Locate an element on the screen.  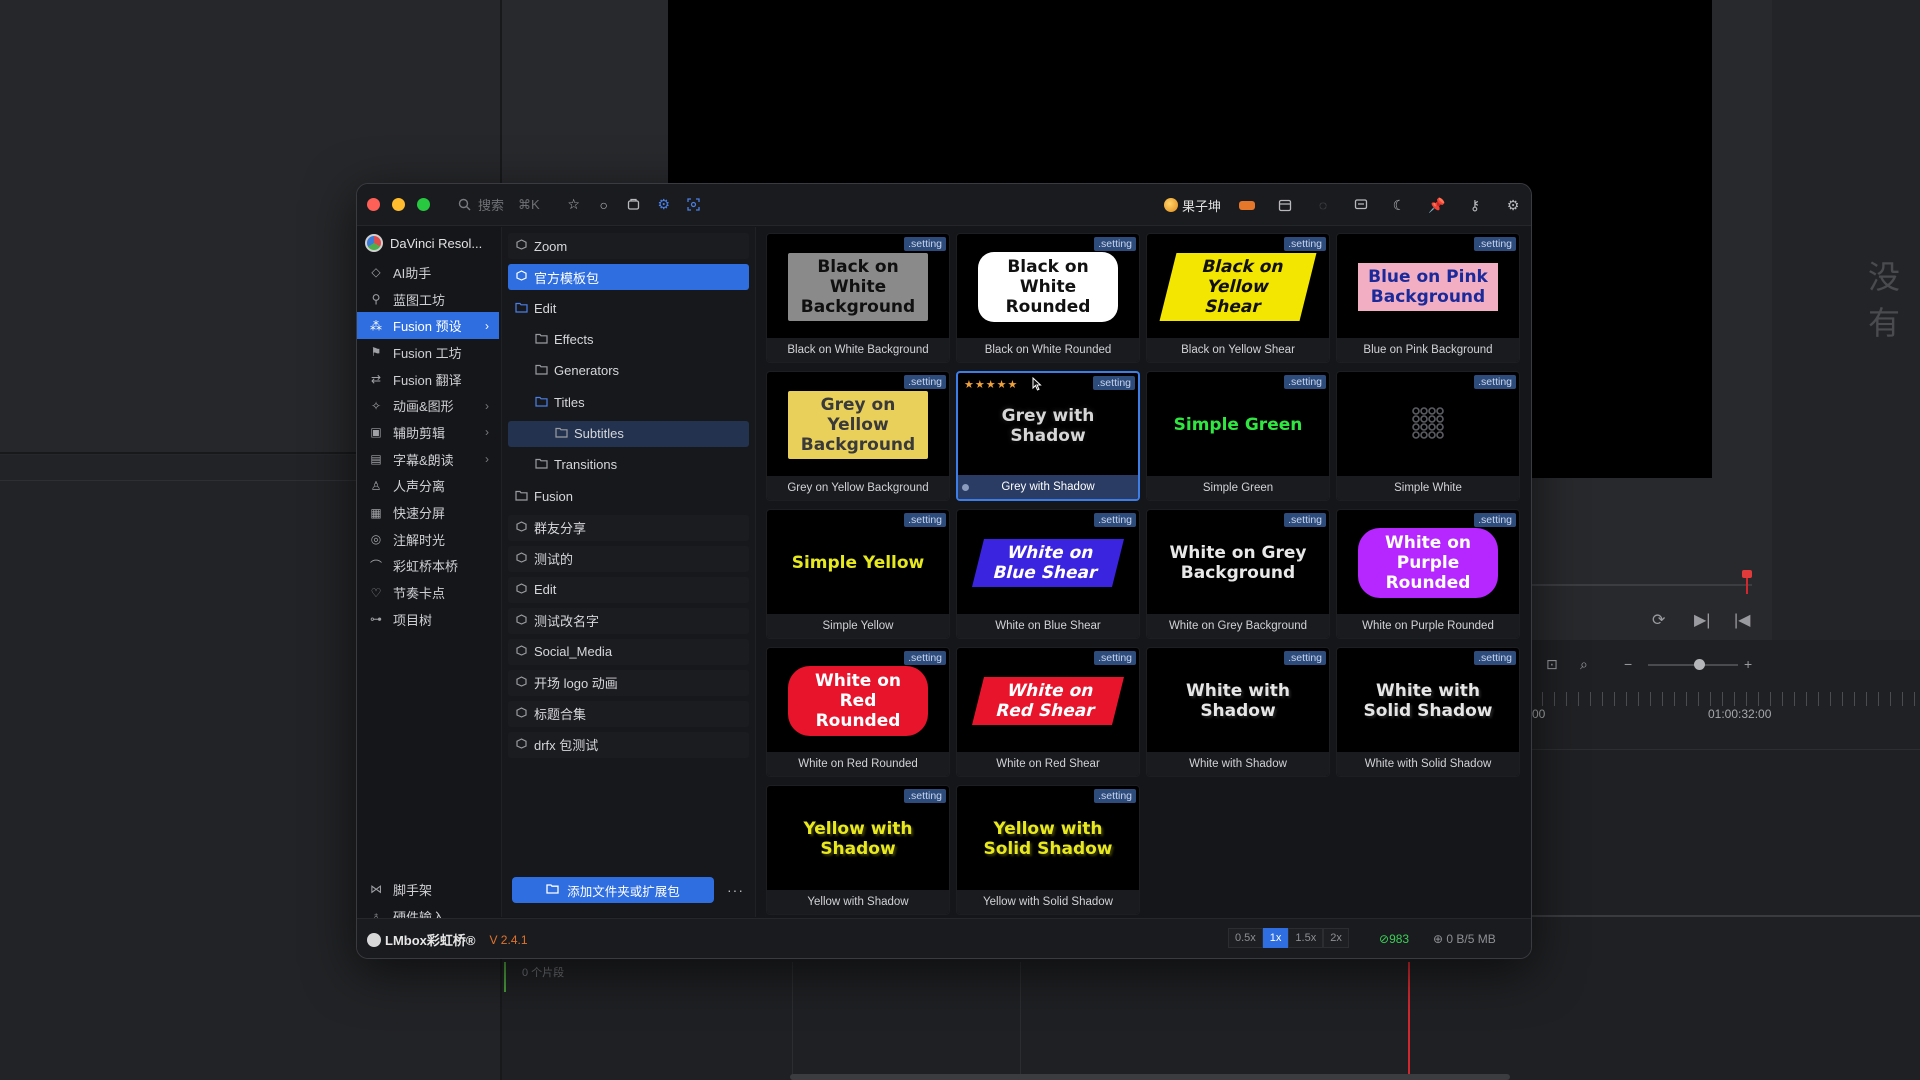
tree-item-4: Effects is located at coordinates (628, 339).